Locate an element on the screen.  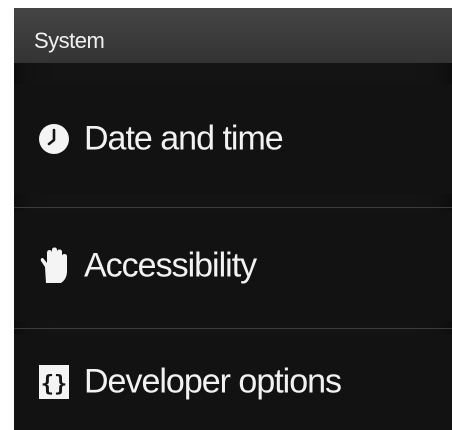
settings-item-label: Date and time is located at coordinates (184, 138).